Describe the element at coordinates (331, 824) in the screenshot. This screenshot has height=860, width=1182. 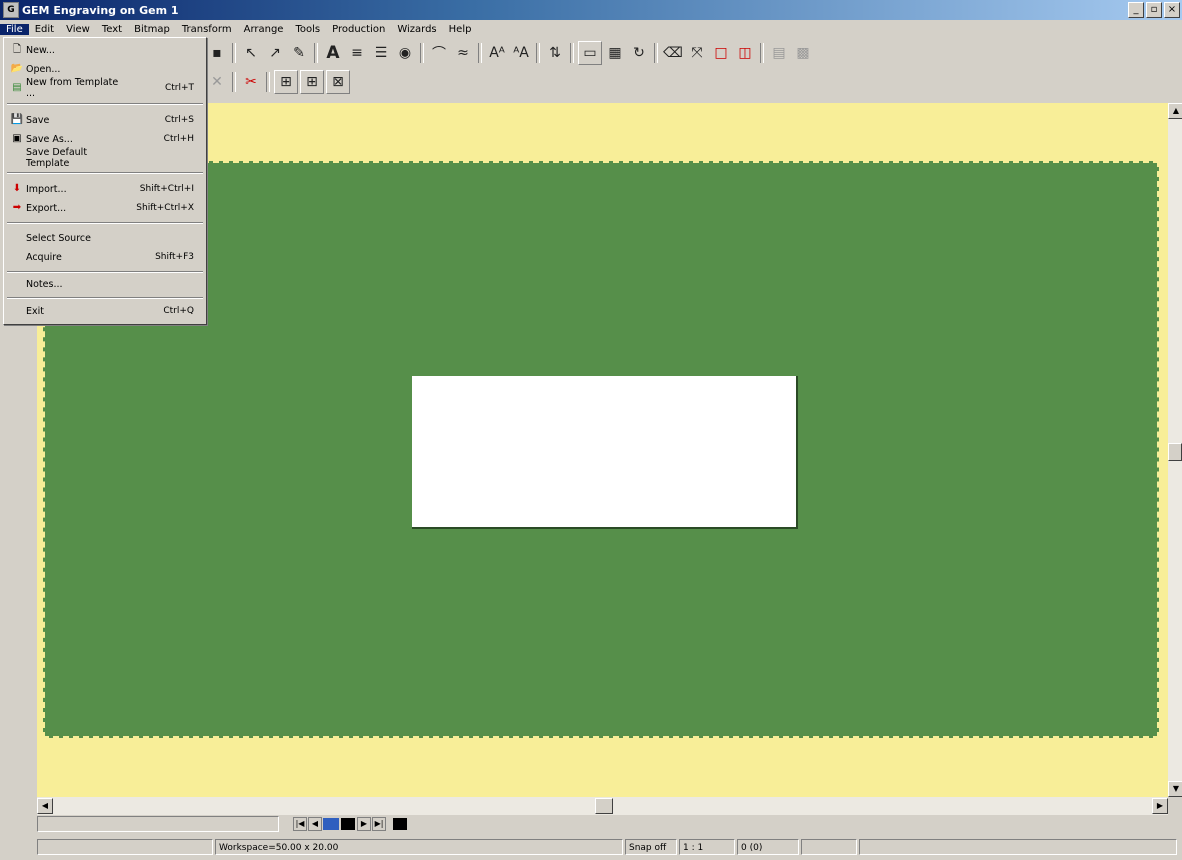
I see `color-swatch-blue` at that location.